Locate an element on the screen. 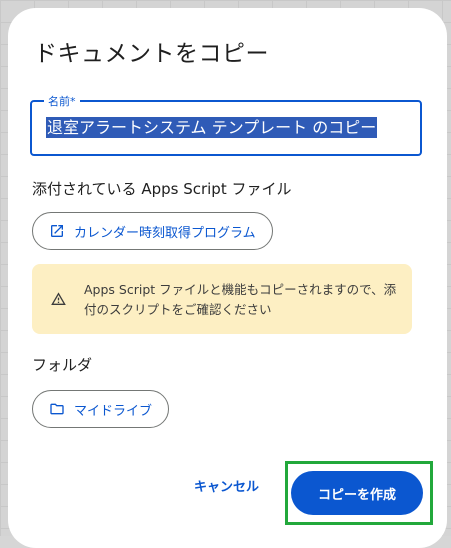 This screenshot has height=548, width=451. folder-label: フォルダ is located at coordinates (62, 365).